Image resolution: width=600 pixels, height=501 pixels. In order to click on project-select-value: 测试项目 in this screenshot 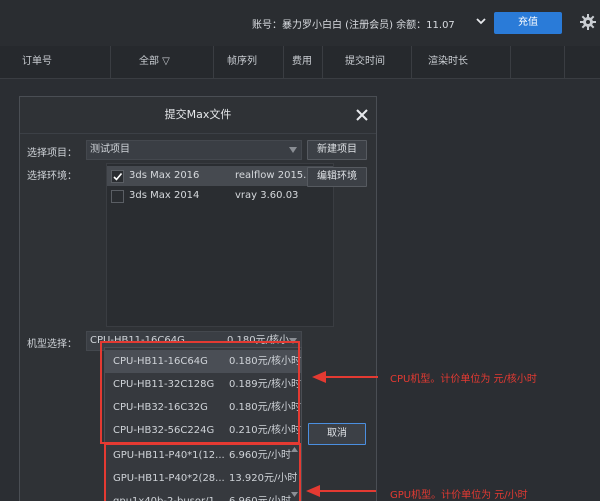, I will do `click(110, 149)`.